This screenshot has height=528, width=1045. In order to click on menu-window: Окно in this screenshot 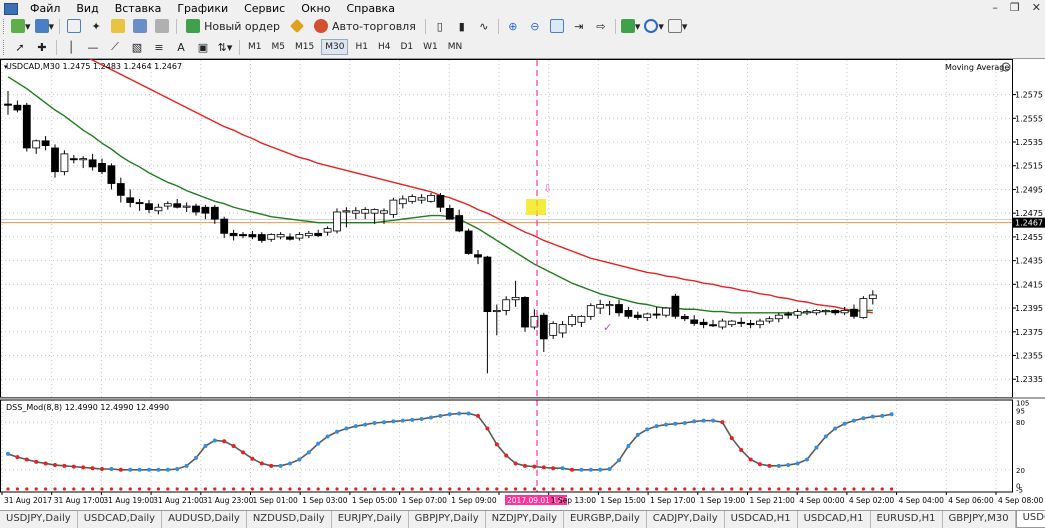, I will do `click(315, 8)`.